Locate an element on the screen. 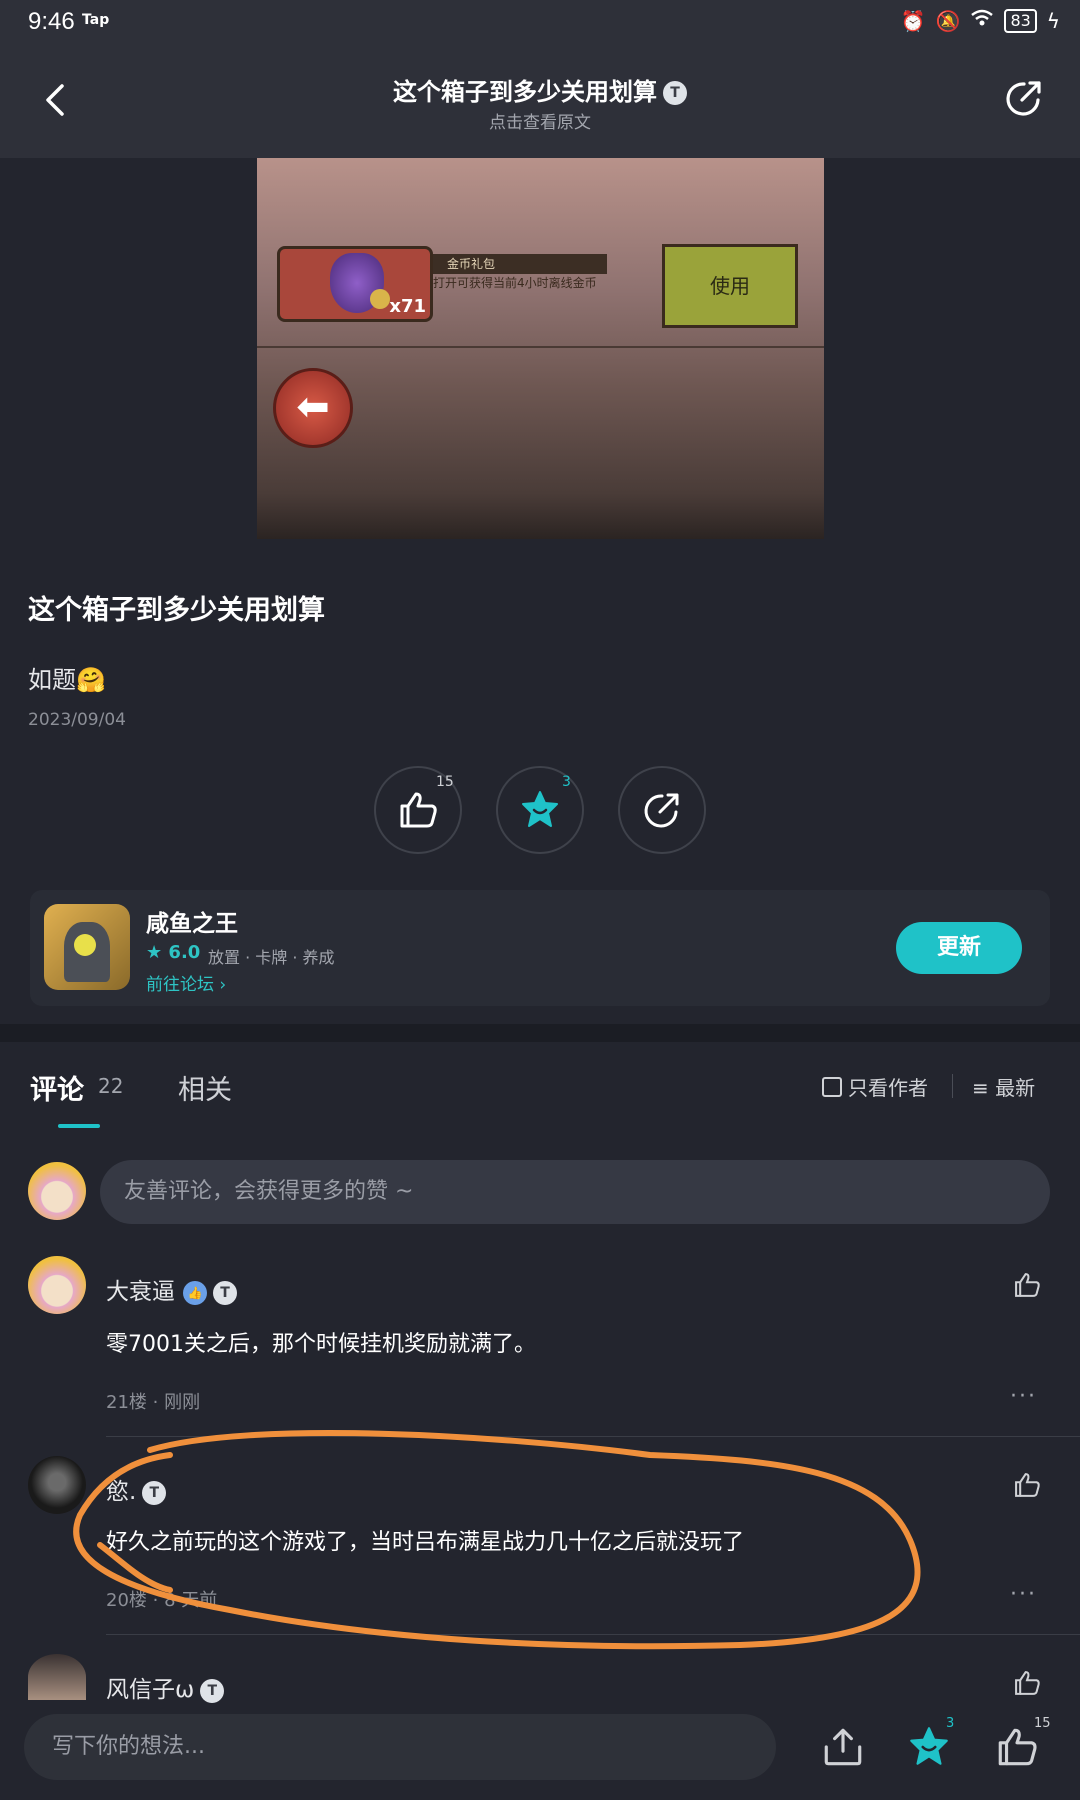 The image size is (1080, 1800). item-description: 打开可获得当前4小时离线金币 is located at coordinates (515, 283).